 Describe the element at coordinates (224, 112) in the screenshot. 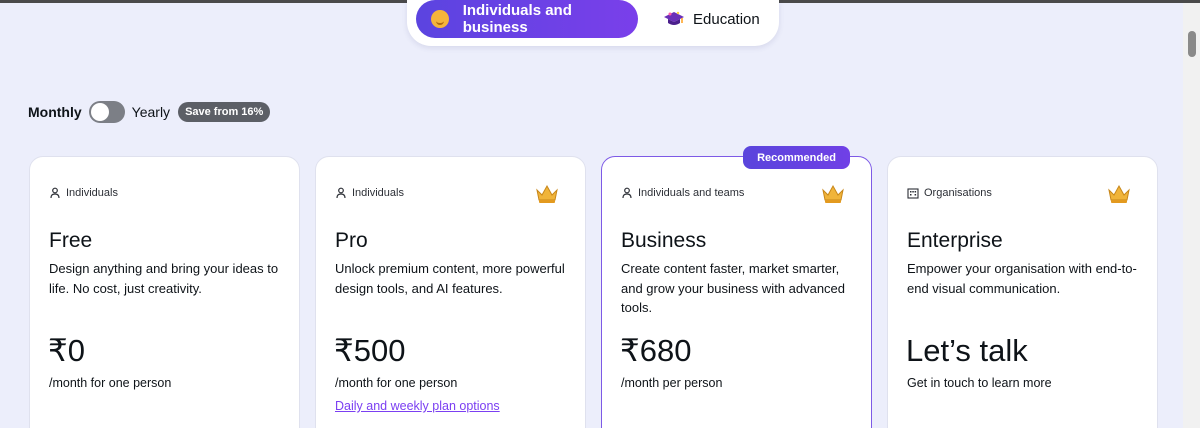

I see `save-badge: Save from 16%` at that location.